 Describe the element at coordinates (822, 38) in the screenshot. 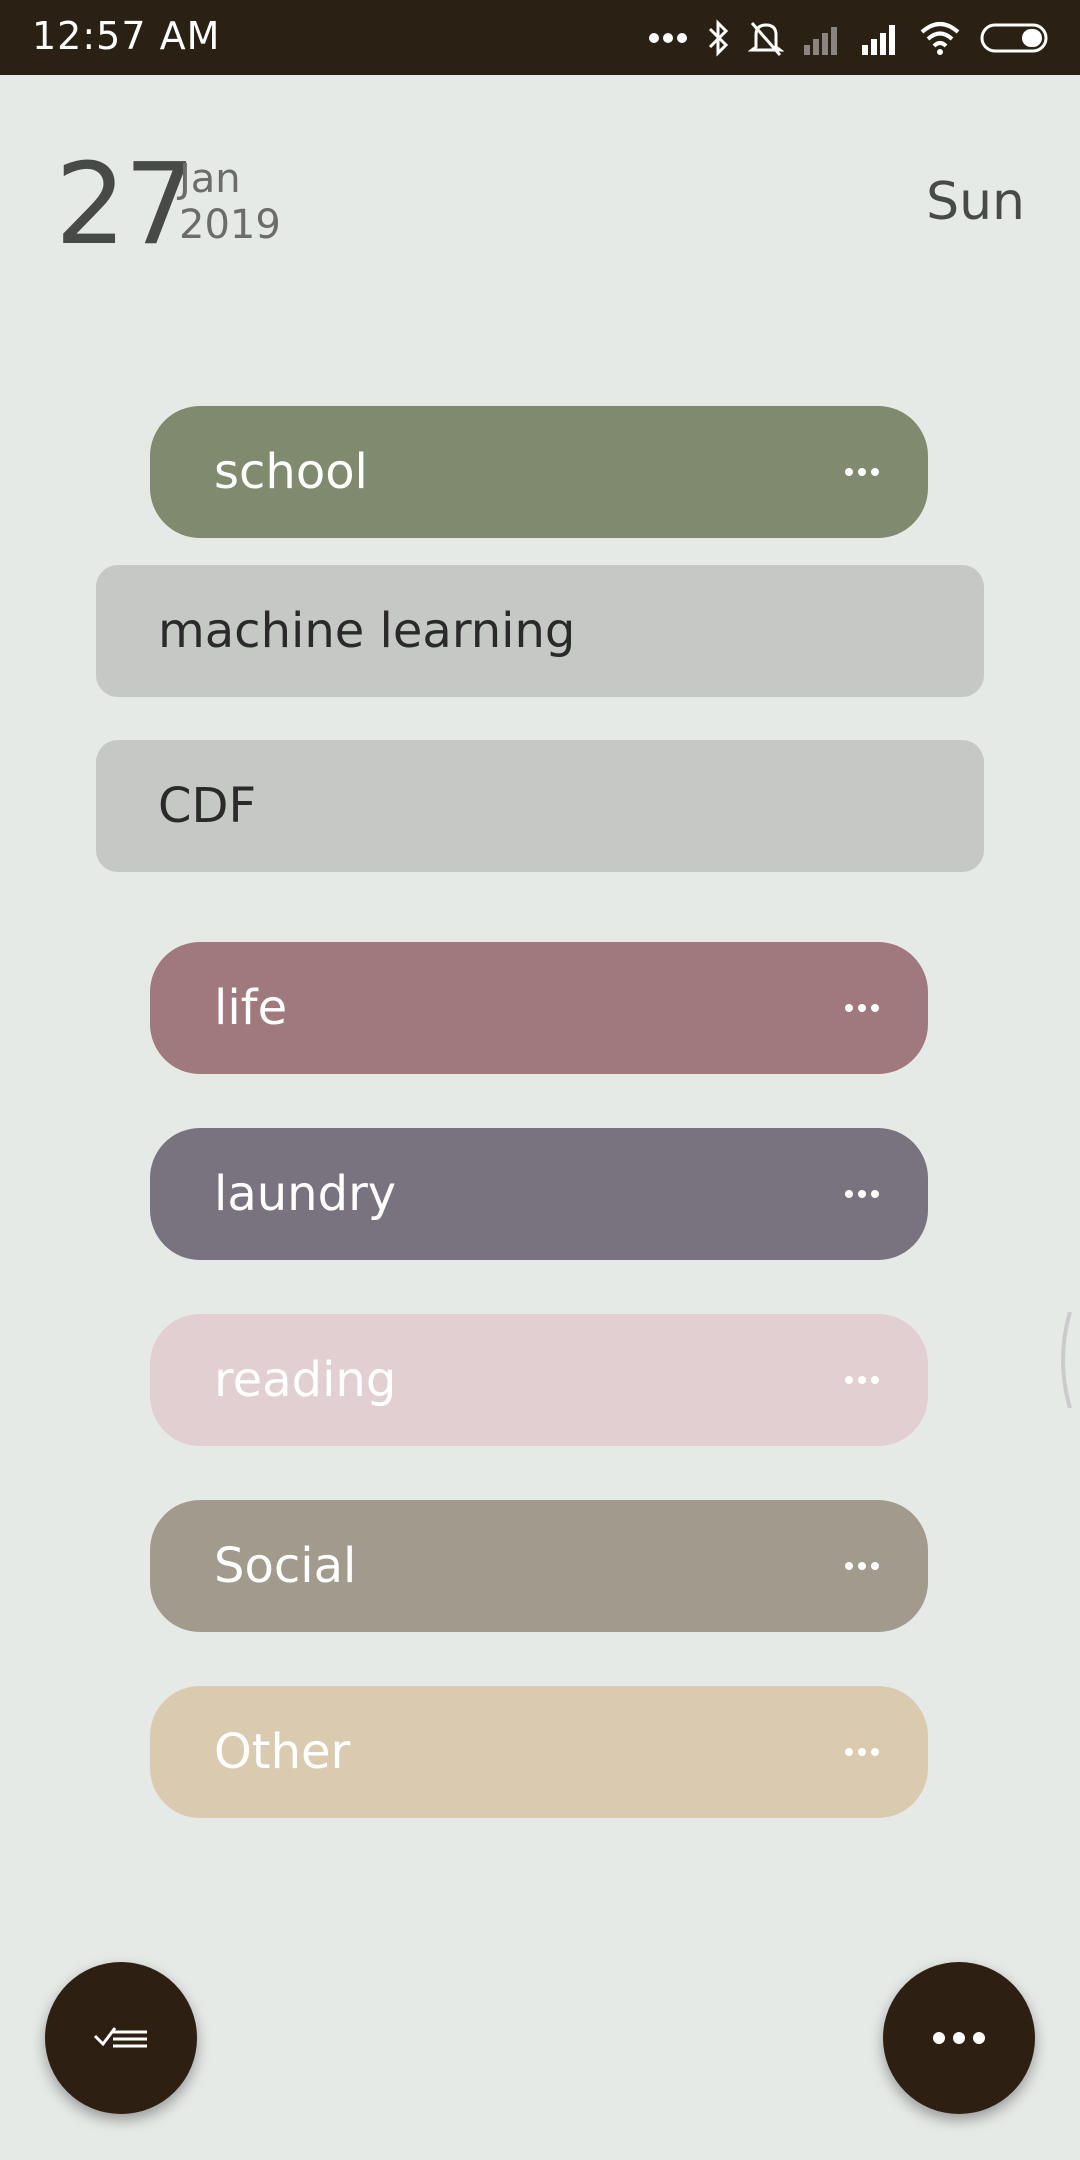

I see `signal-weak-icon` at that location.